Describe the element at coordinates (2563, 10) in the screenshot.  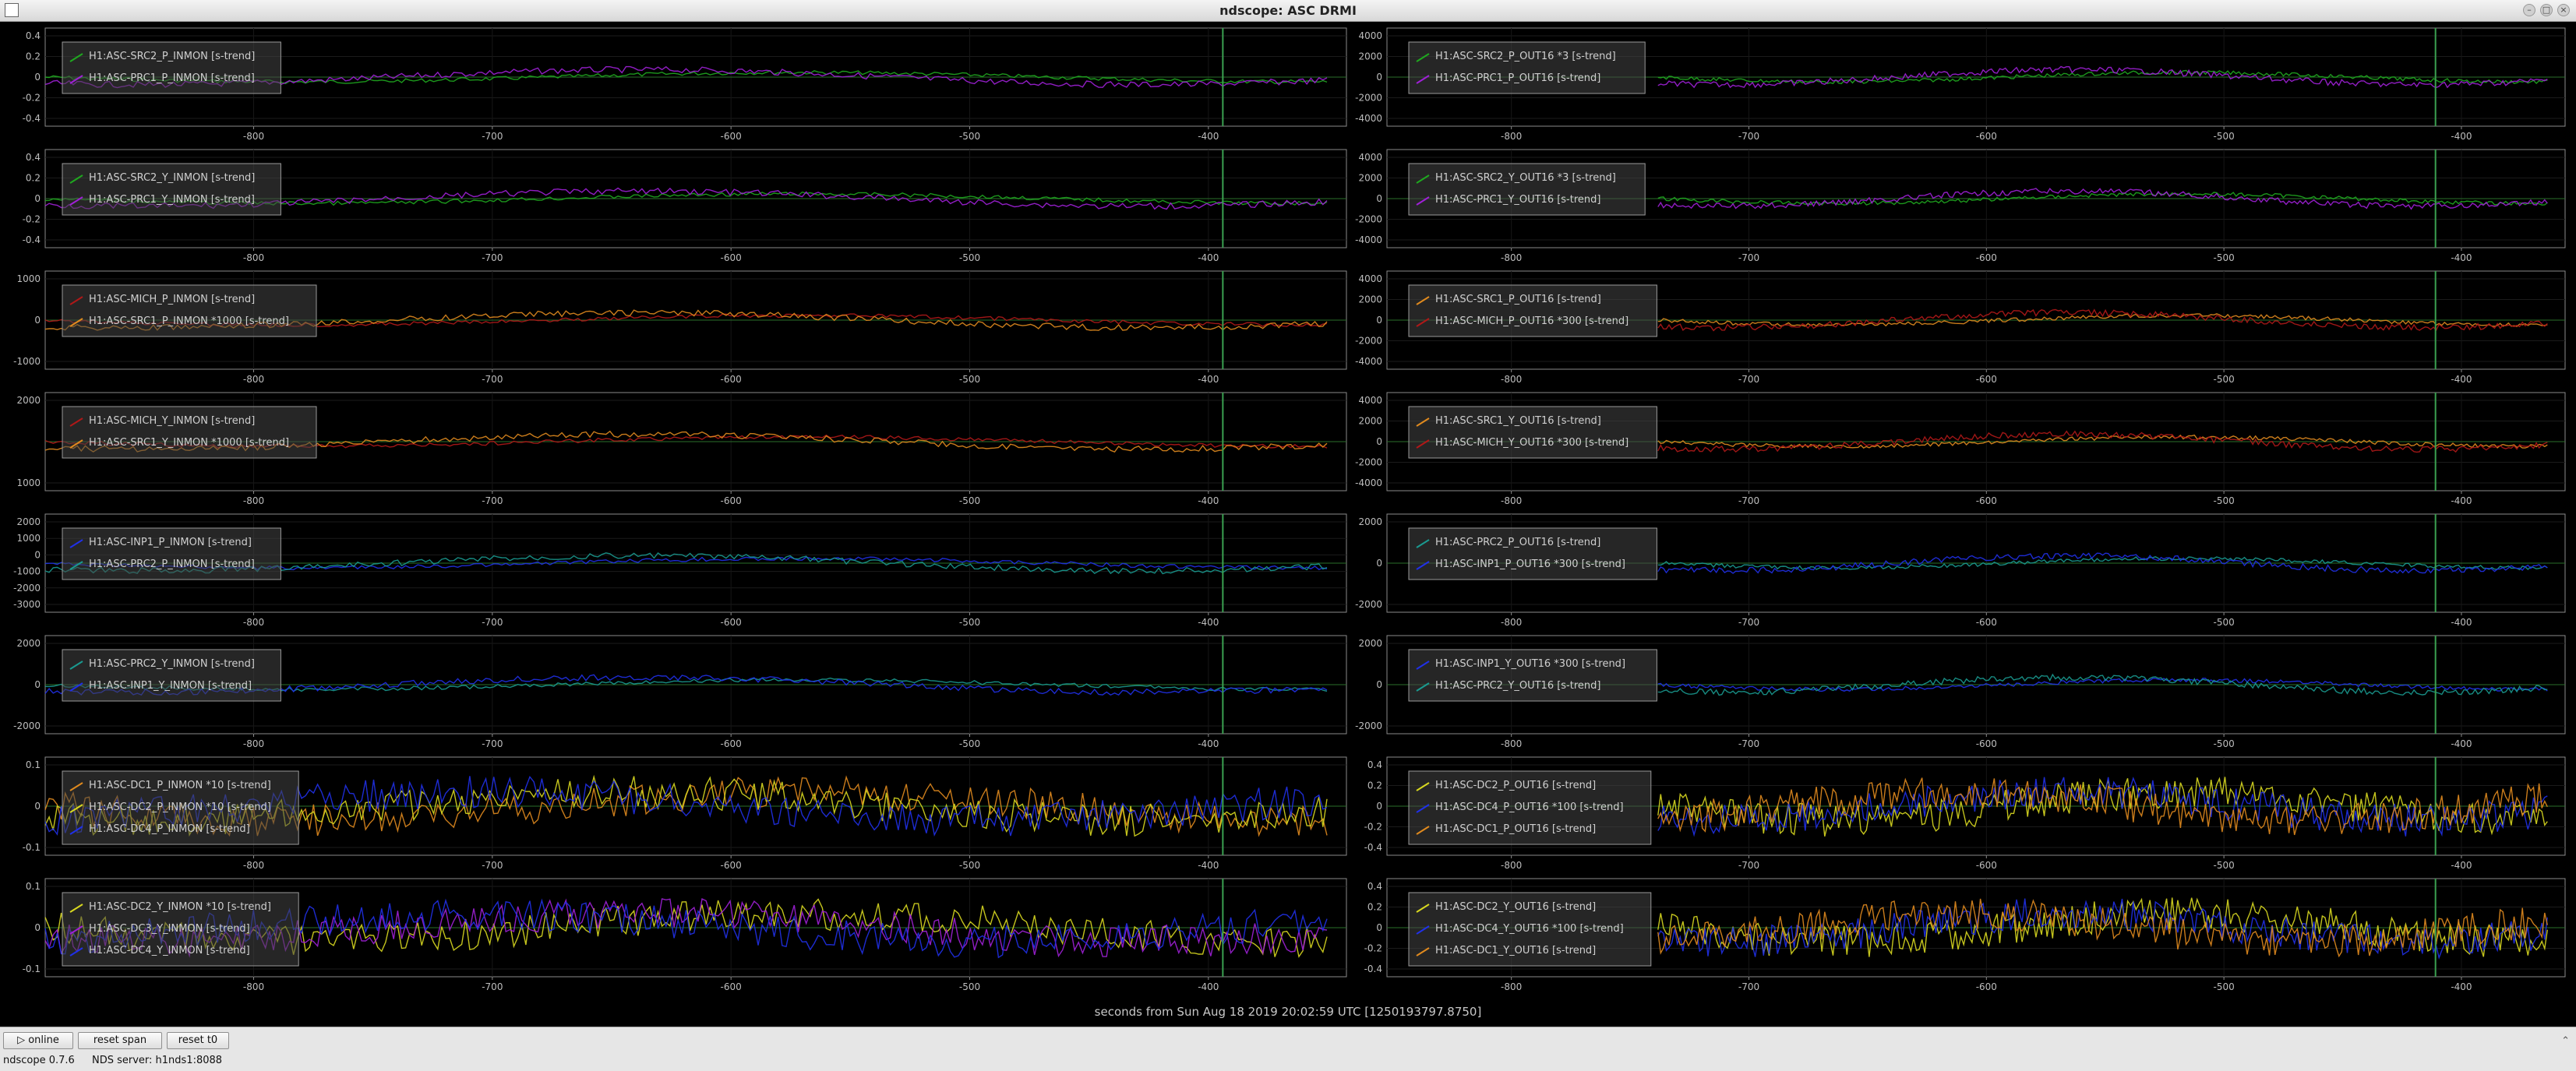
I see `close-icon: ×` at that location.